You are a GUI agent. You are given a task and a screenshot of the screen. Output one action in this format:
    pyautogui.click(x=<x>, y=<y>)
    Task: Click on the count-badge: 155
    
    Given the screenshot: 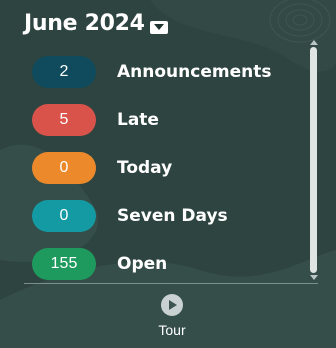 What is the action you would take?
    pyautogui.click(x=64, y=264)
    